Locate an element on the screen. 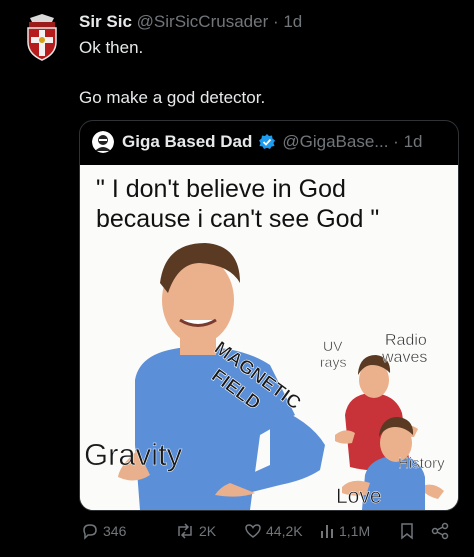 The height and width of the screenshot is (557, 474). author-handle-time: @SirSicCrusader · 1d is located at coordinates (220, 21).